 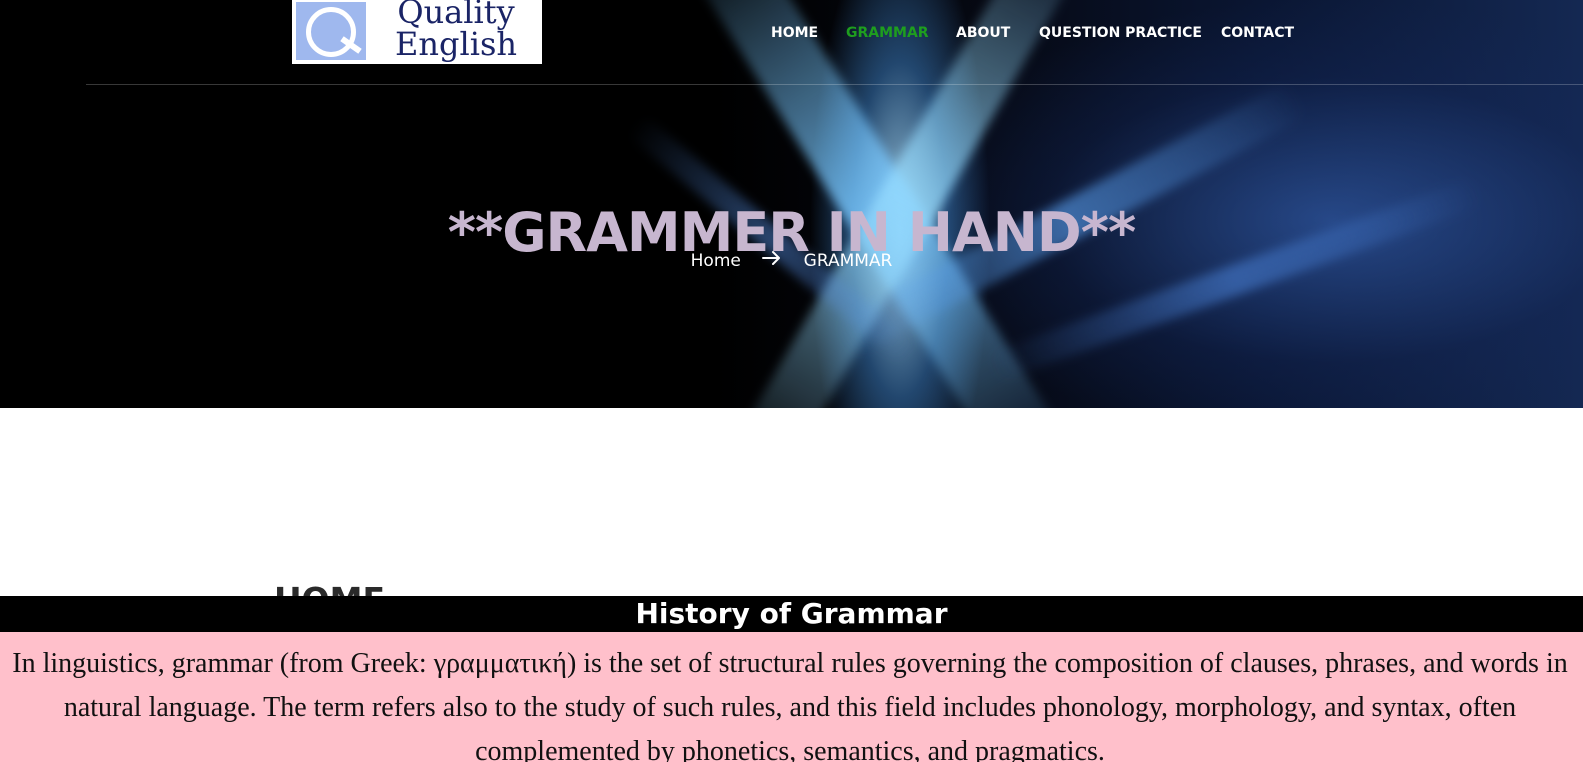 I want to click on nav-item-contact: CONTACT, so click(x=1257, y=33).